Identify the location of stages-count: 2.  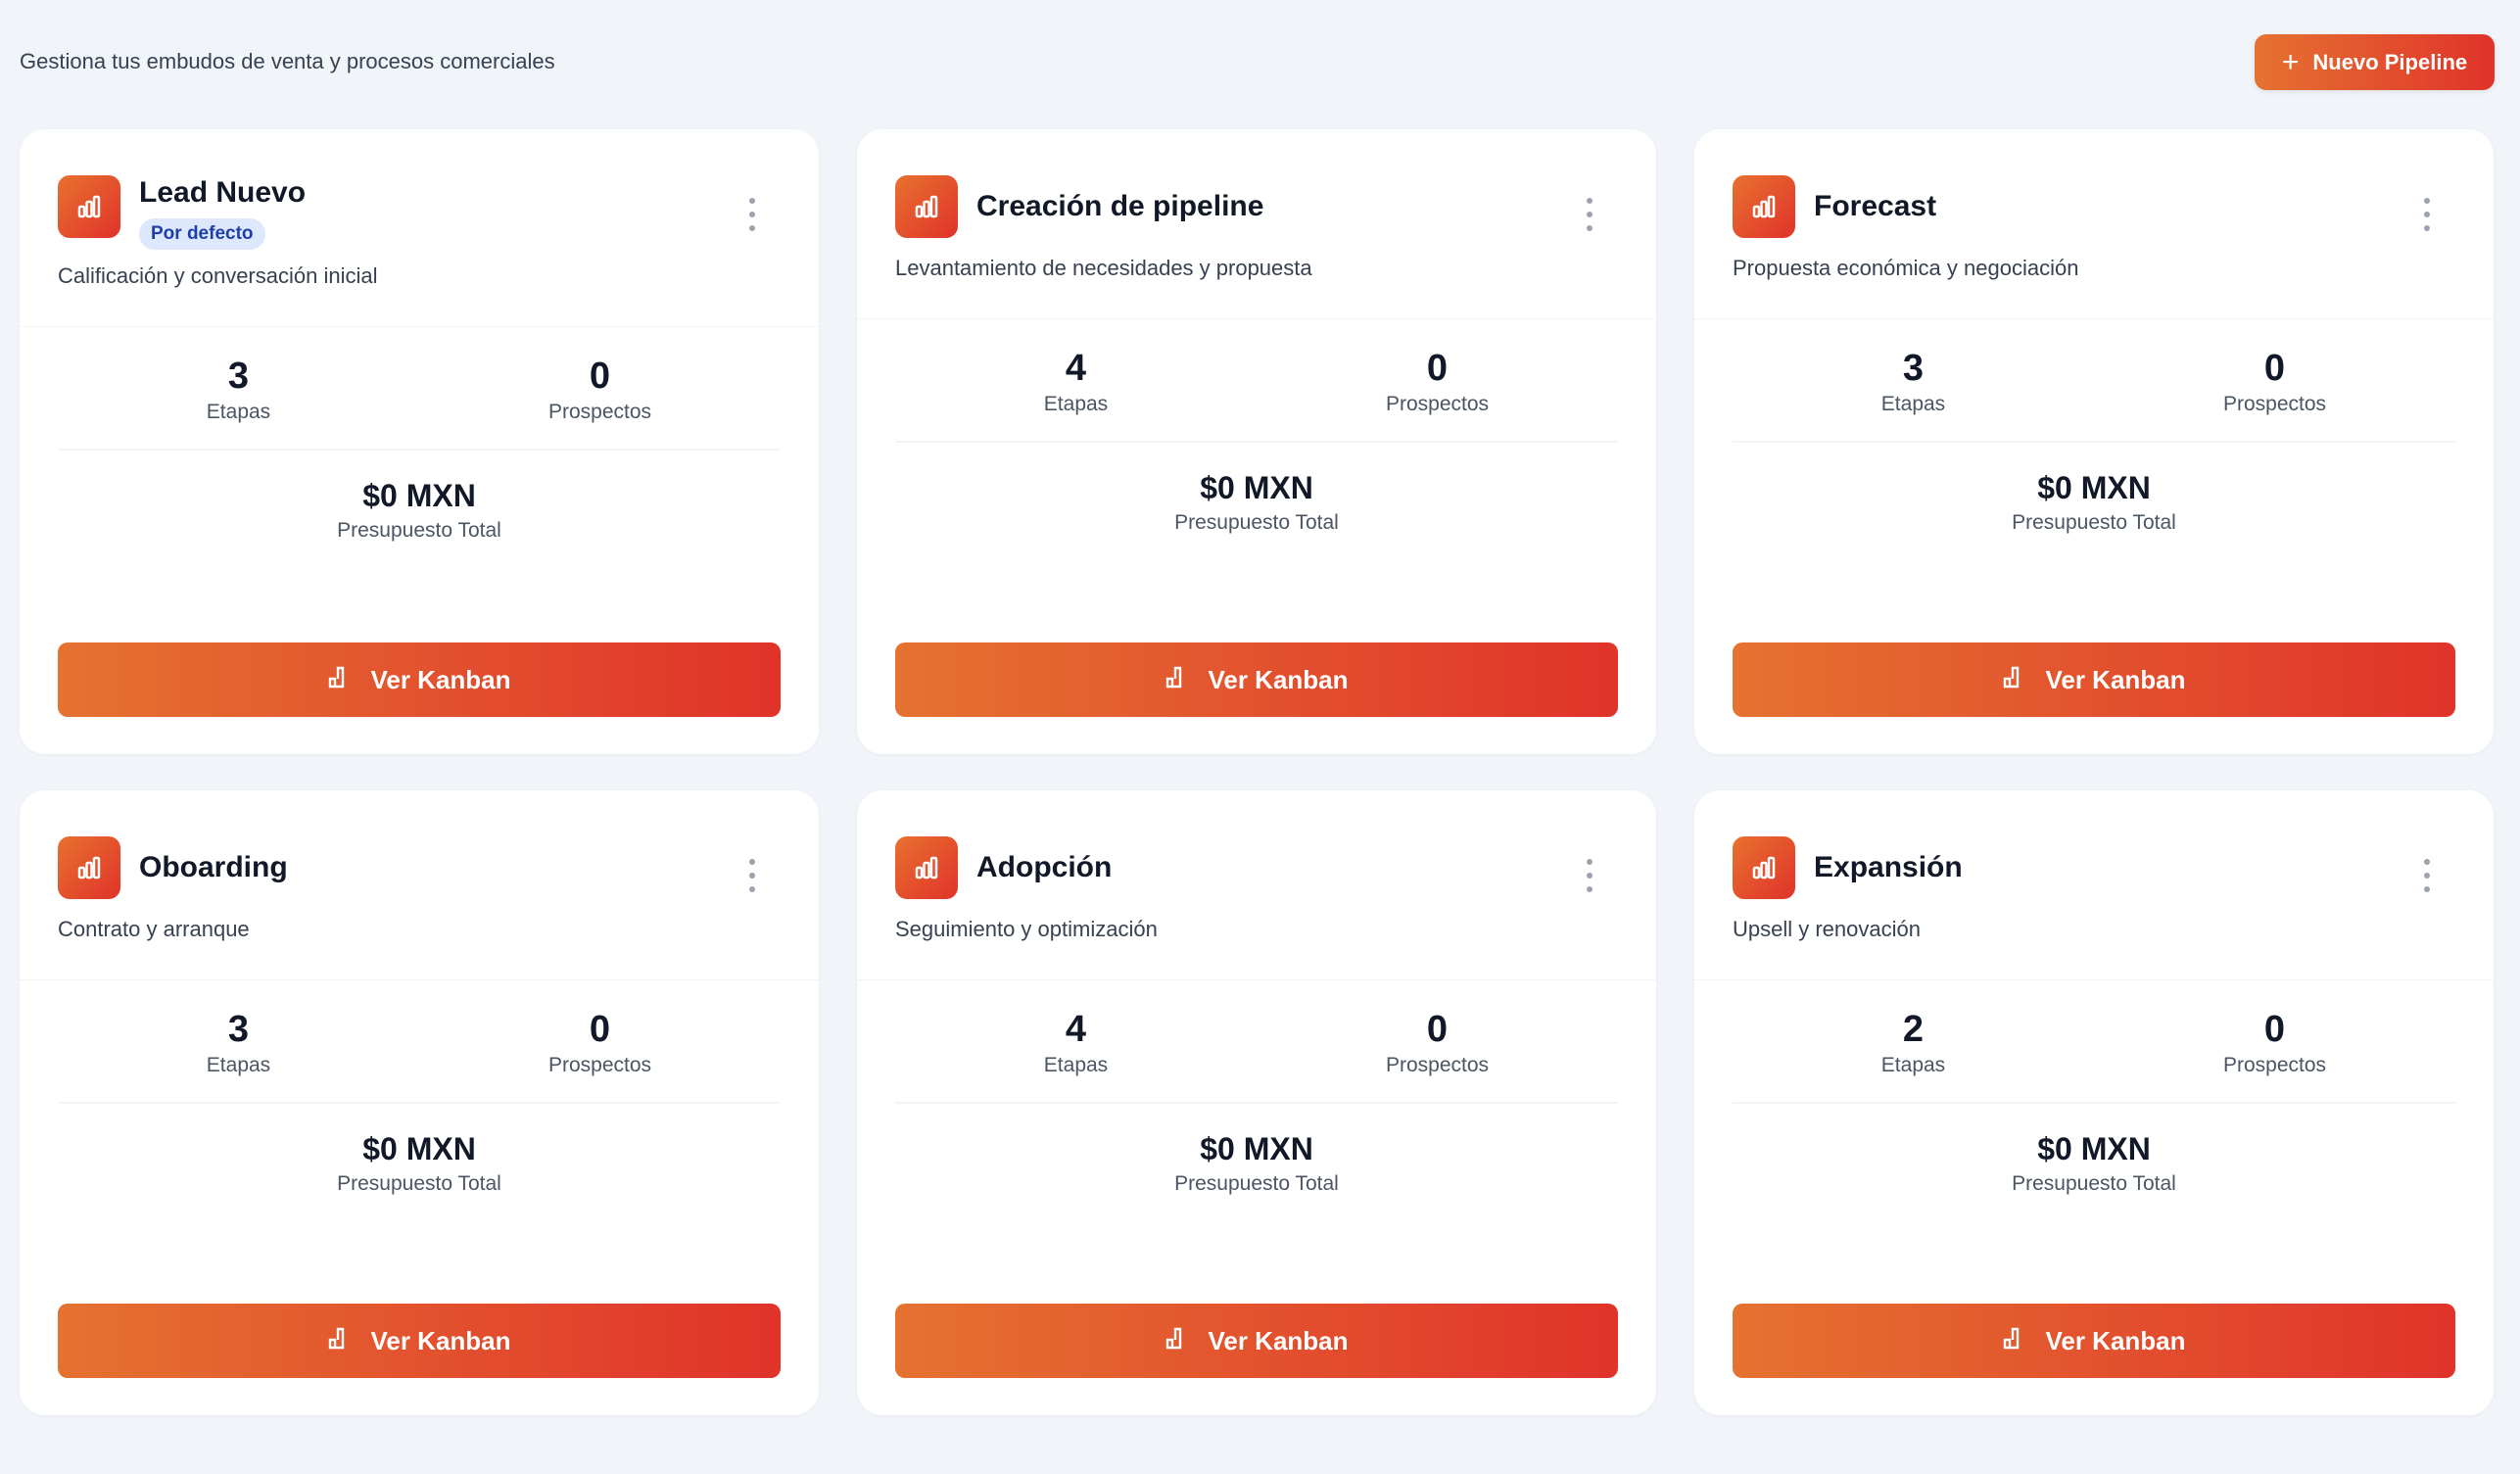
(1913, 1030).